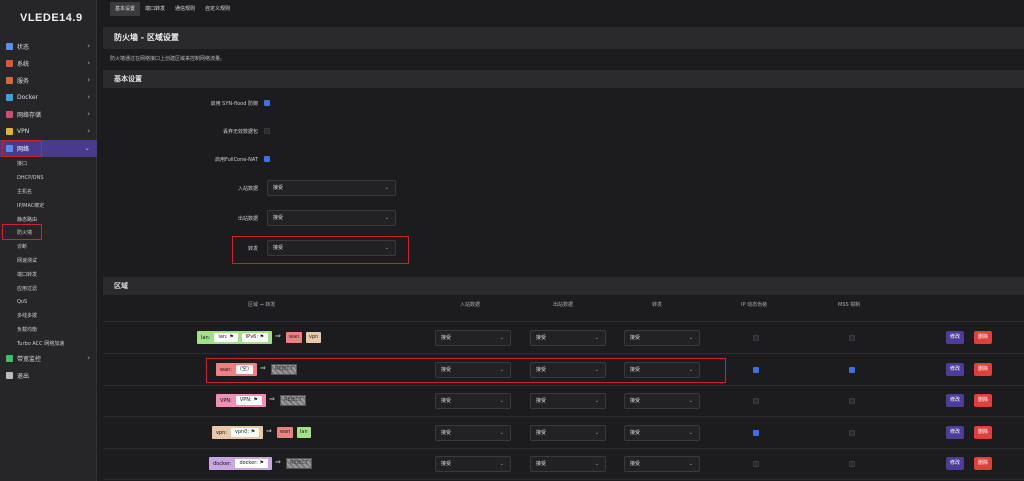 Image resolution: width=1024 pixels, height=481 pixels. I want to click on submenu-item-3: IP/MAC绑定, so click(48, 205).